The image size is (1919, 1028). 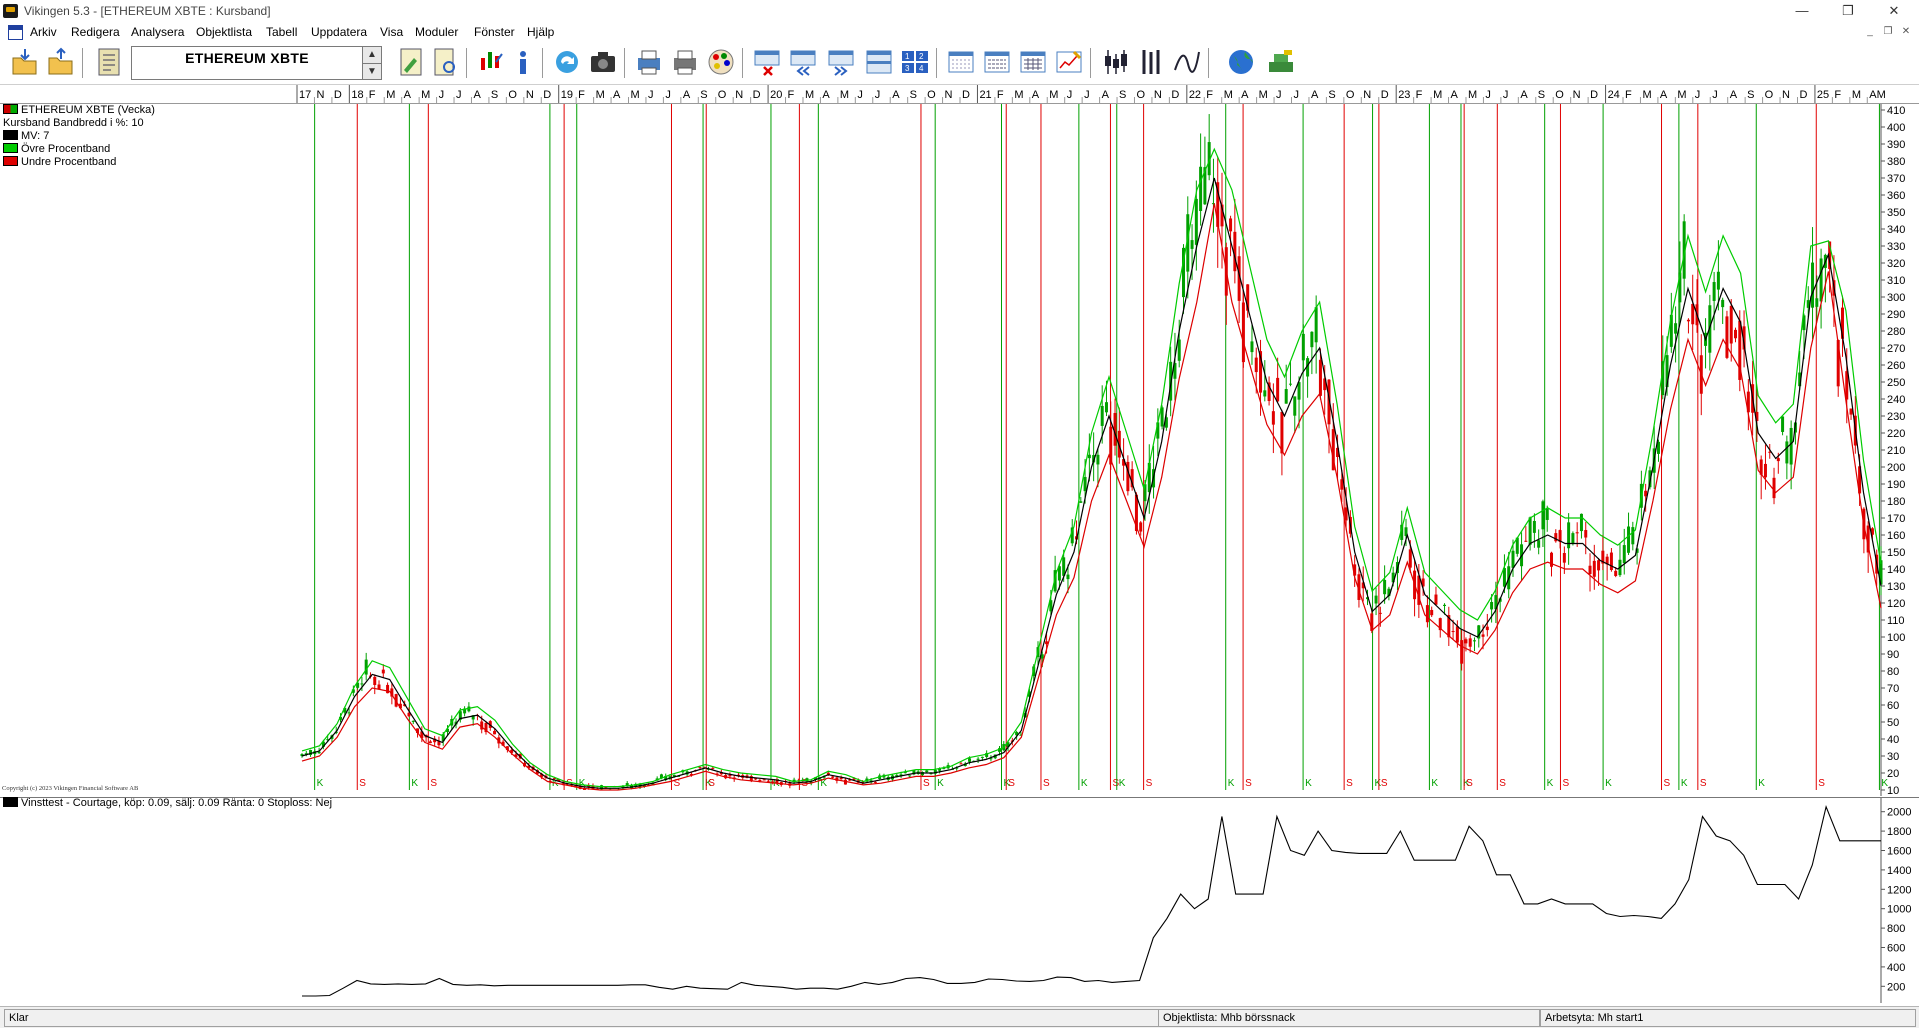 What do you see at coordinates (721, 62) in the screenshot?
I see `color-palette-icon` at bounding box center [721, 62].